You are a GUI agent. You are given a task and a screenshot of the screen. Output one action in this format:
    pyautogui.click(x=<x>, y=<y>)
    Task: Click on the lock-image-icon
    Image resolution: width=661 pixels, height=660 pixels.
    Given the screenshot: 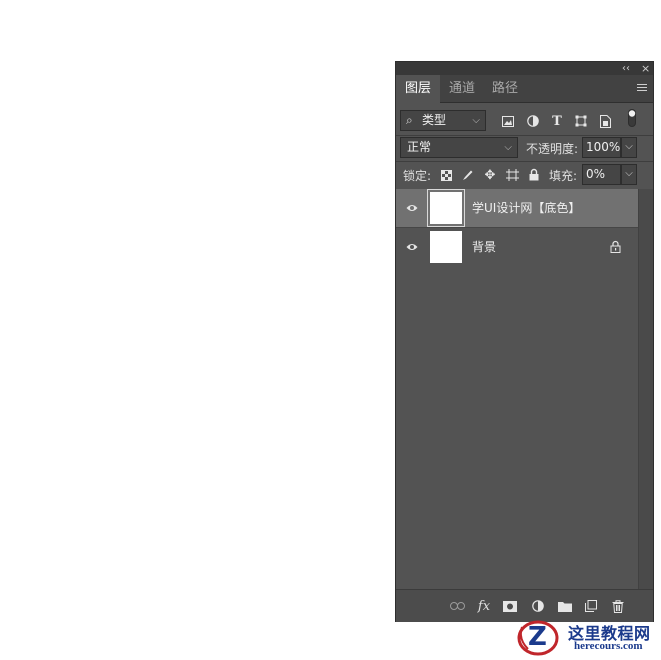 What is the action you would take?
    pyautogui.click(x=468, y=175)
    